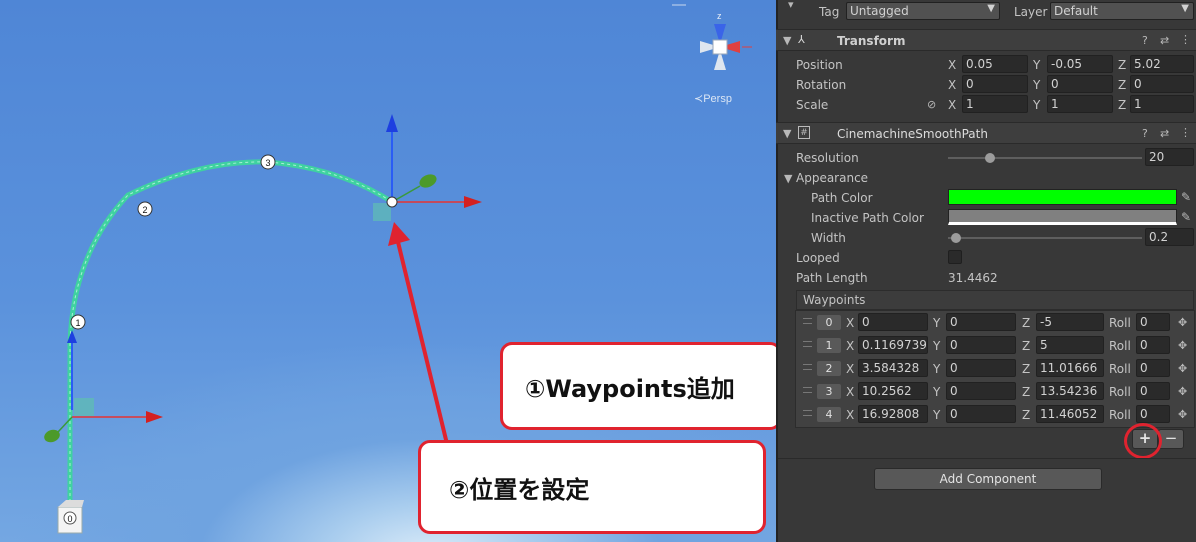  I want to click on inspector-separator, so click(987, 458).